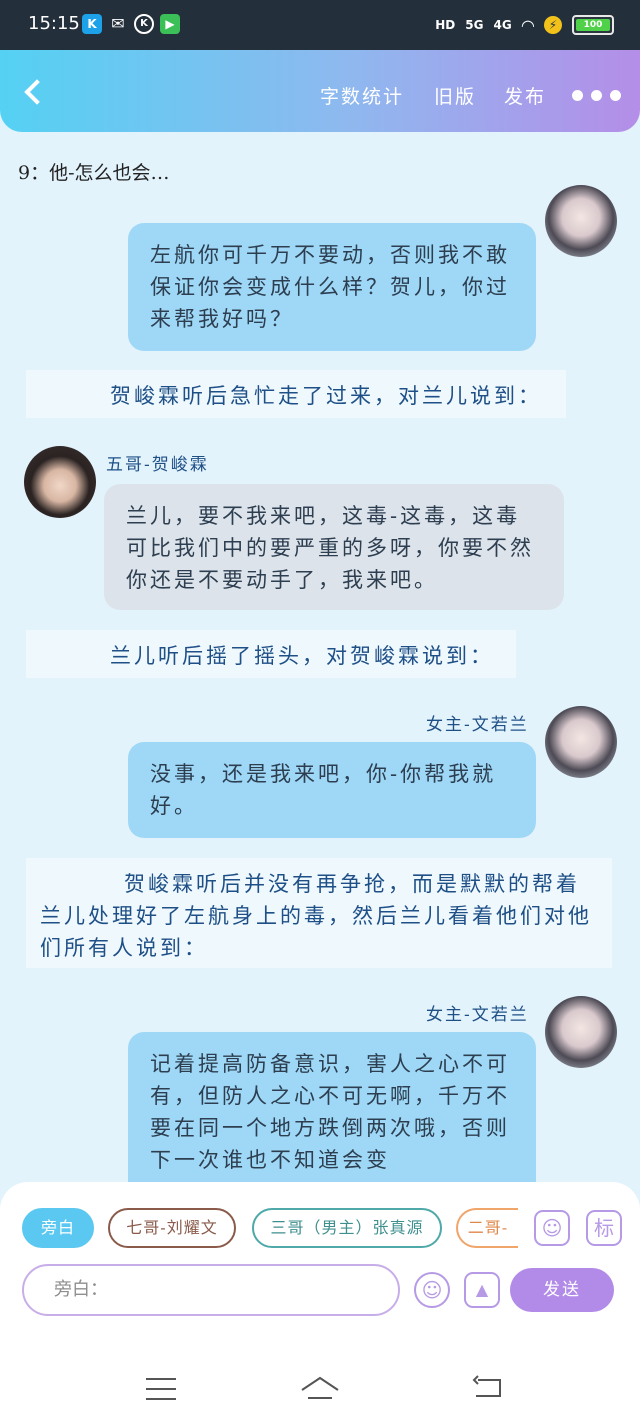 This screenshot has width=640, height=1427. I want to click on tag-icon: 标, so click(604, 1228).